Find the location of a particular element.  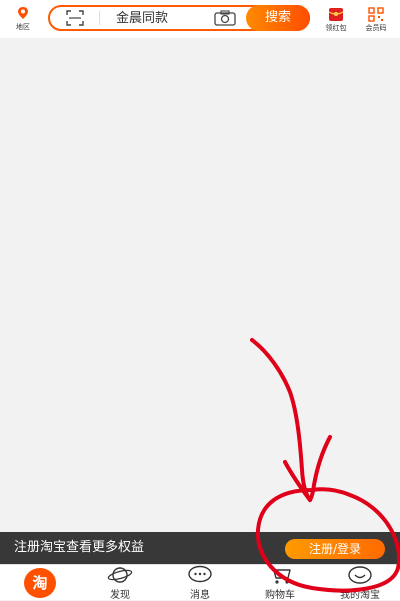

bottom-nav: 淘 发现 消息 购物车 我的淘宝 is located at coordinates (200, 582).